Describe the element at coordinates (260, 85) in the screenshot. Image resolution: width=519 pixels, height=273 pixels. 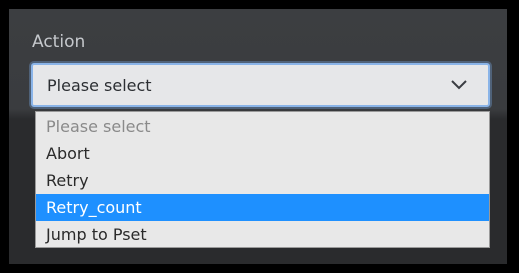
I see `action-select: Please select` at that location.